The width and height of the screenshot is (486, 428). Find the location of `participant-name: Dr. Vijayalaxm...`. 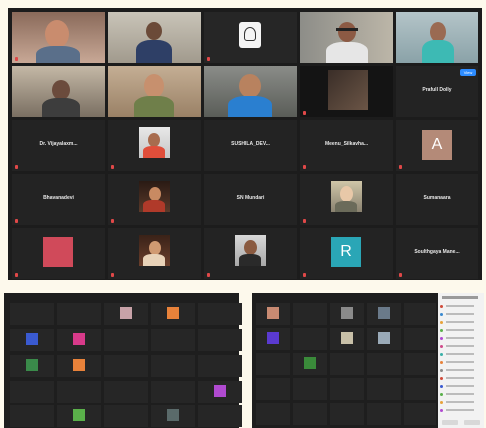

participant-name: Dr. Vijayalaxm... is located at coordinates (58, 144).